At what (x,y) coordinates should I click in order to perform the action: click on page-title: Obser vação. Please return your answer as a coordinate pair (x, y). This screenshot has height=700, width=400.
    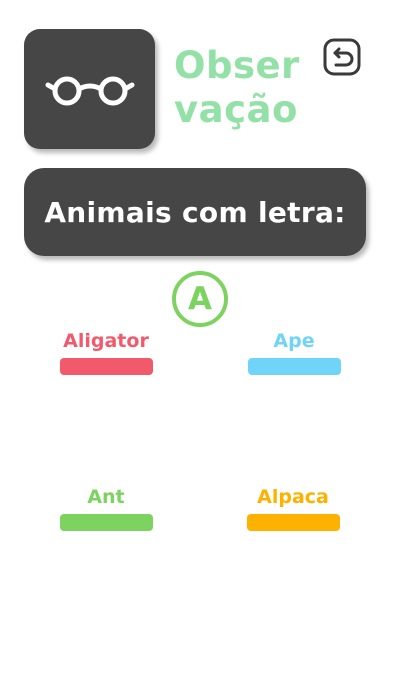
    Looking at the image, I should click on (244, 88).